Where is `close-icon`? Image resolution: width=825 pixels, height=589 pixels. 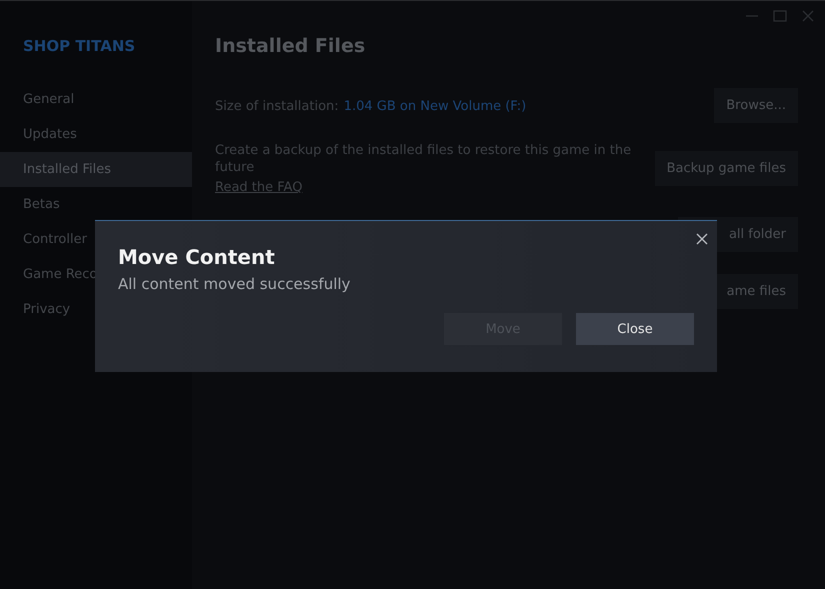 close-icon is located at coordinates (702, 239).